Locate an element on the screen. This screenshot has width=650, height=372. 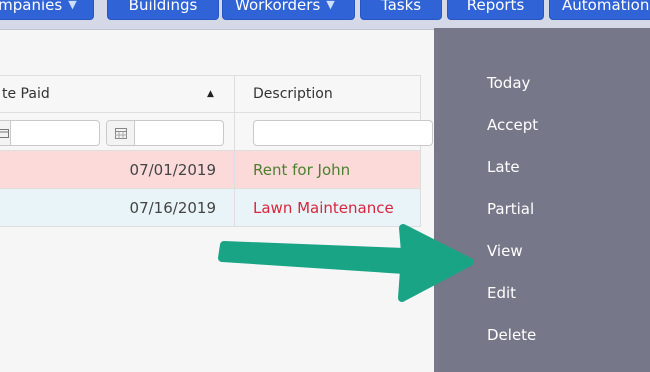
date-paid-value: 07/16/2019 is located at coordinates (172, 207).